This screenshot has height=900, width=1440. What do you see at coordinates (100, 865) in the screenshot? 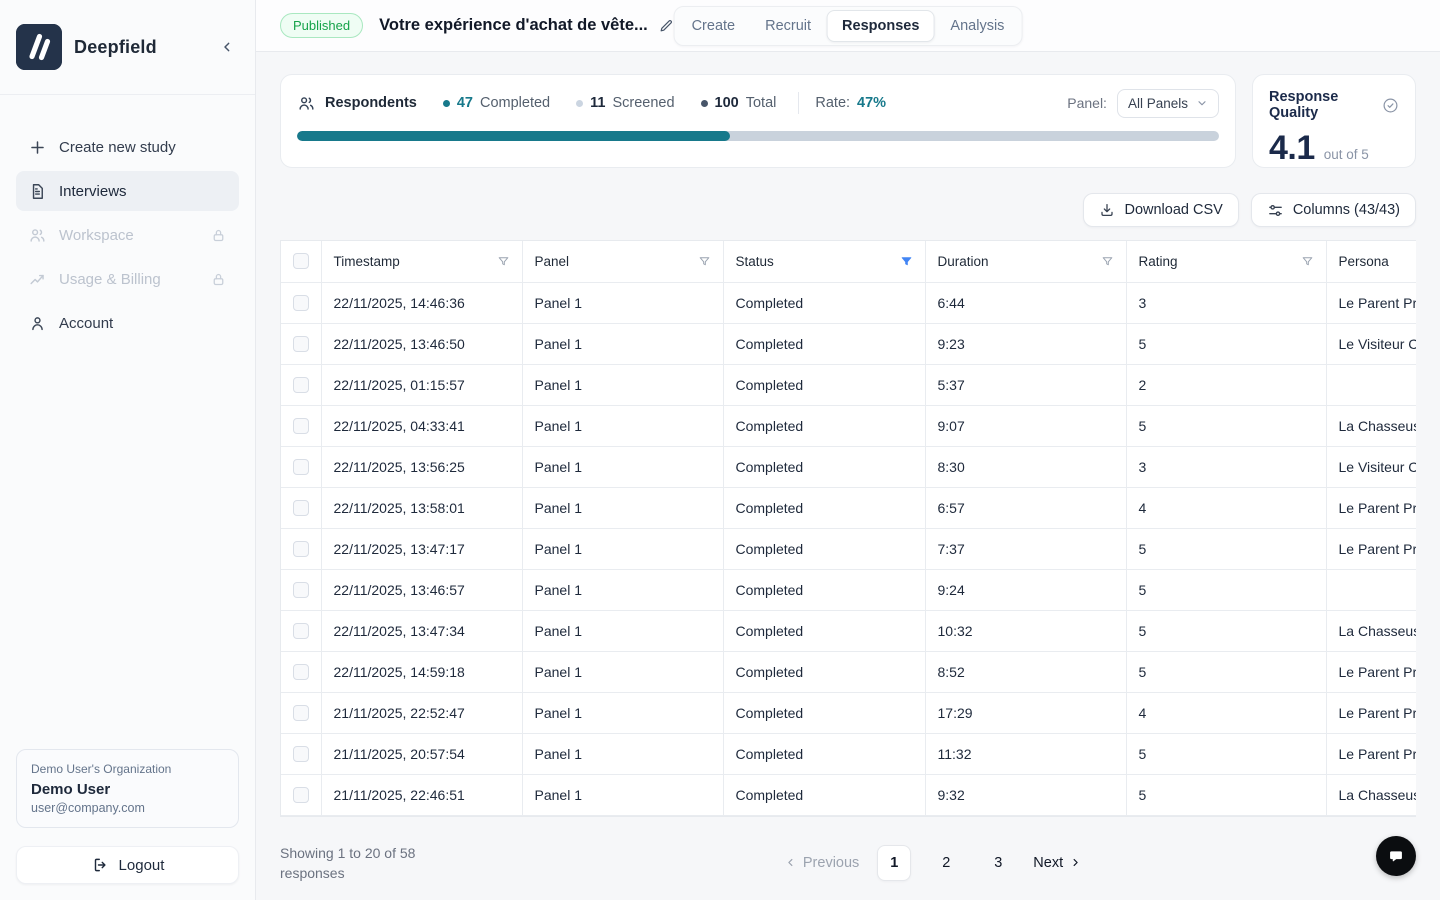
I see `logout-icon` at bounding box center [100, 865].